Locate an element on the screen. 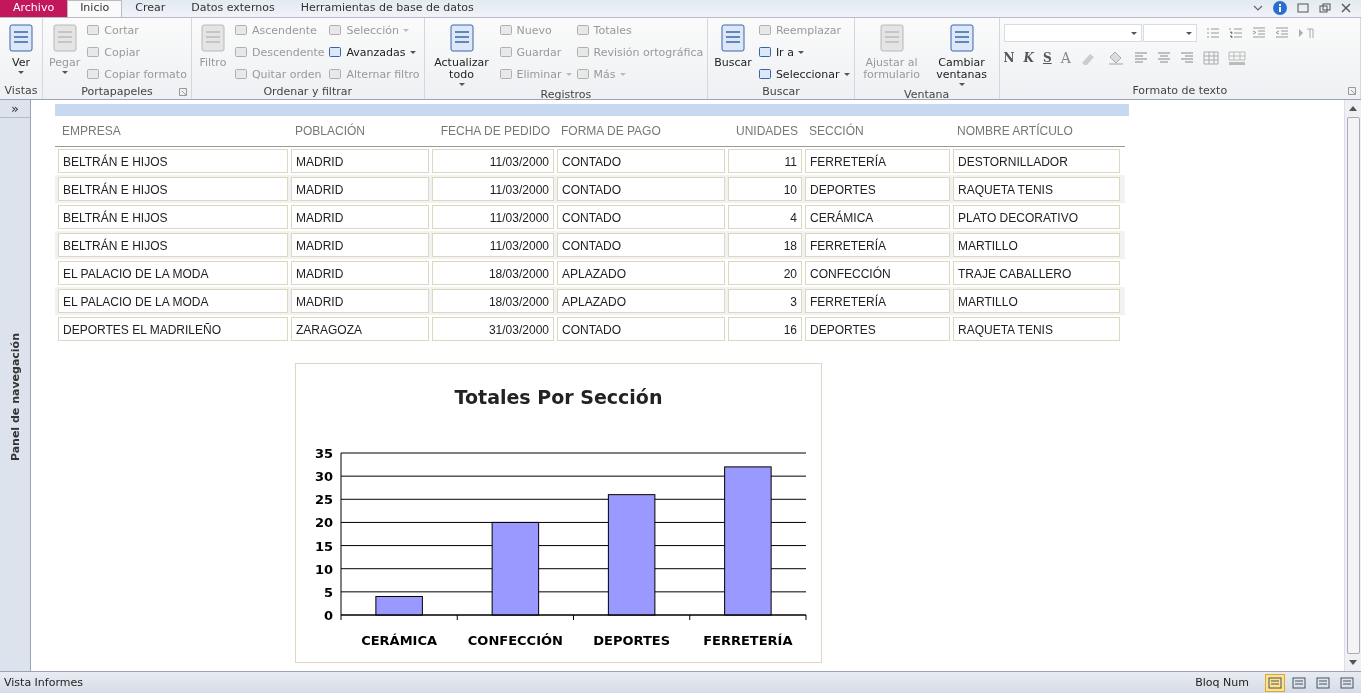  increase-indent-icon is located at coordinates (1258, 33).